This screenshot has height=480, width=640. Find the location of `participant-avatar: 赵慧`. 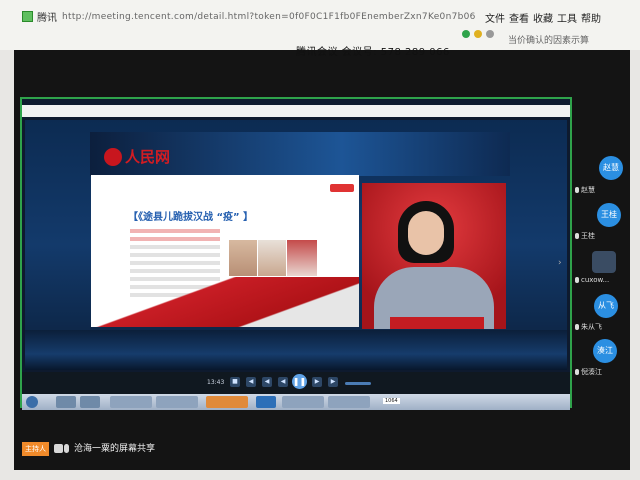

participant-avatar: 赵慧 is located at coordinates (611, 168).